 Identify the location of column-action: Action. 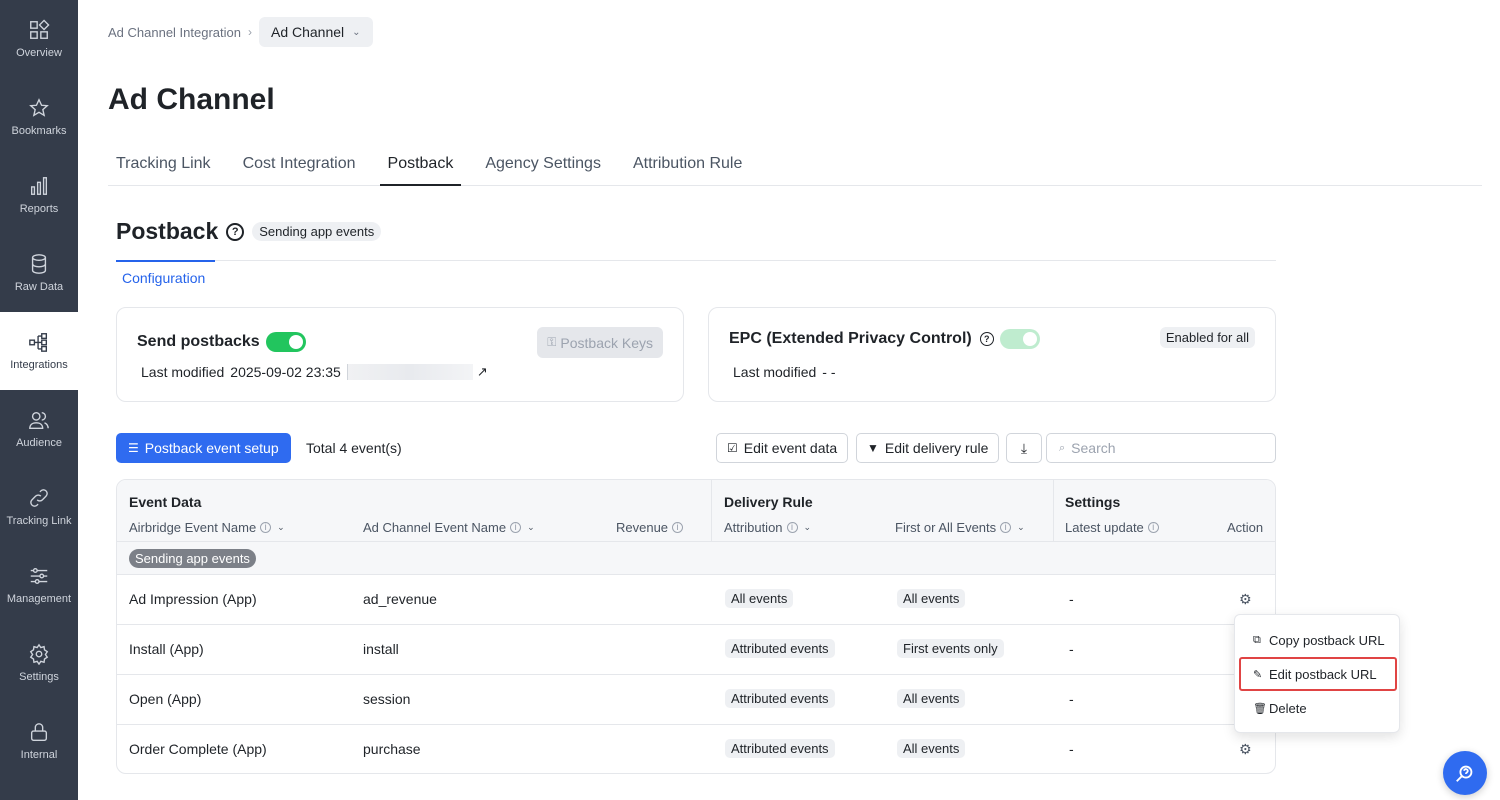
(1245, 527).